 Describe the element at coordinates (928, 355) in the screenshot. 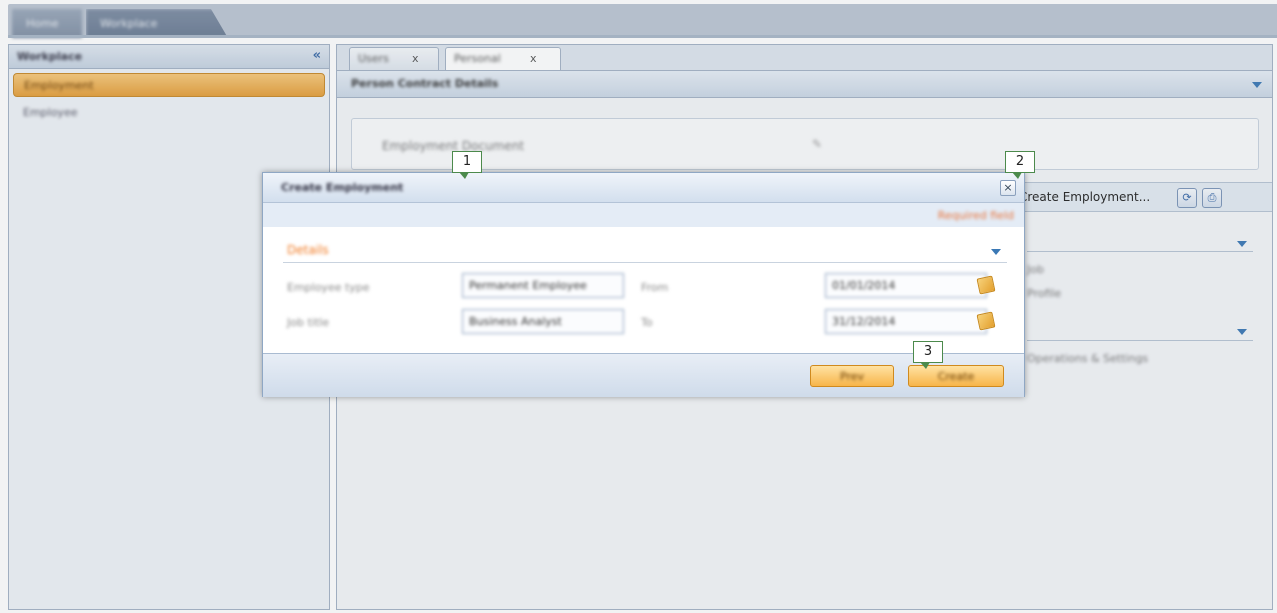

I see `callout-3: 3` at that location.